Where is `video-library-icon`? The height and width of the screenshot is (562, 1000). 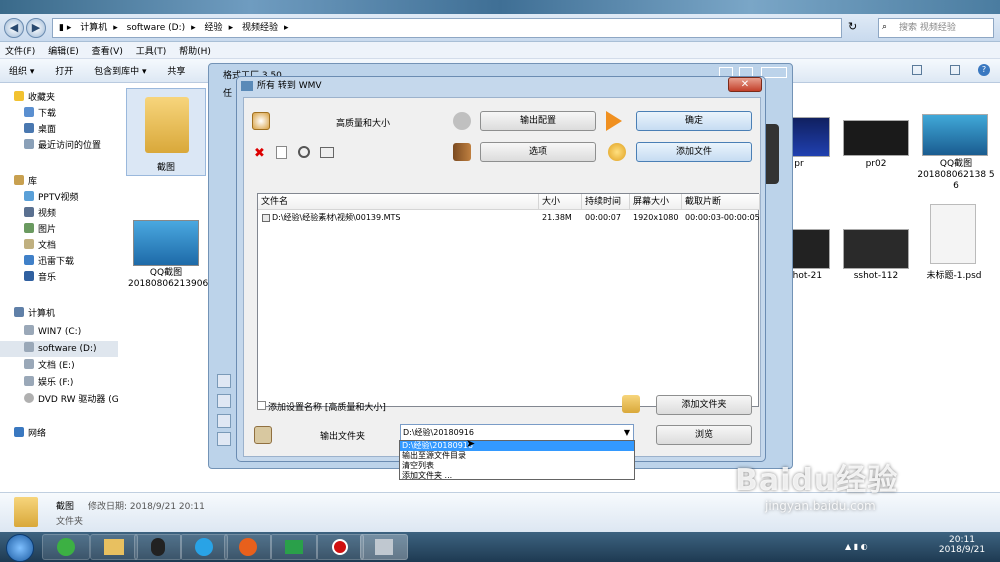 video-library-icon is located at coordinates (29, 196).